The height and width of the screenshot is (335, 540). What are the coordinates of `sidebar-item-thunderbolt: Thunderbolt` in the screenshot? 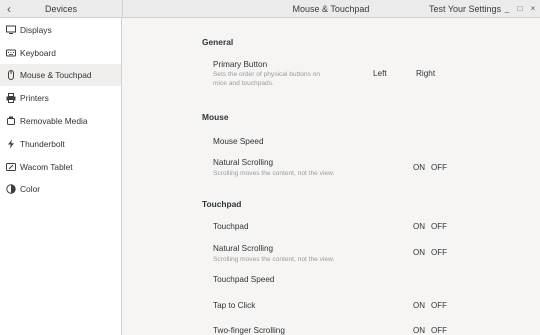 It's located at (60, 144).